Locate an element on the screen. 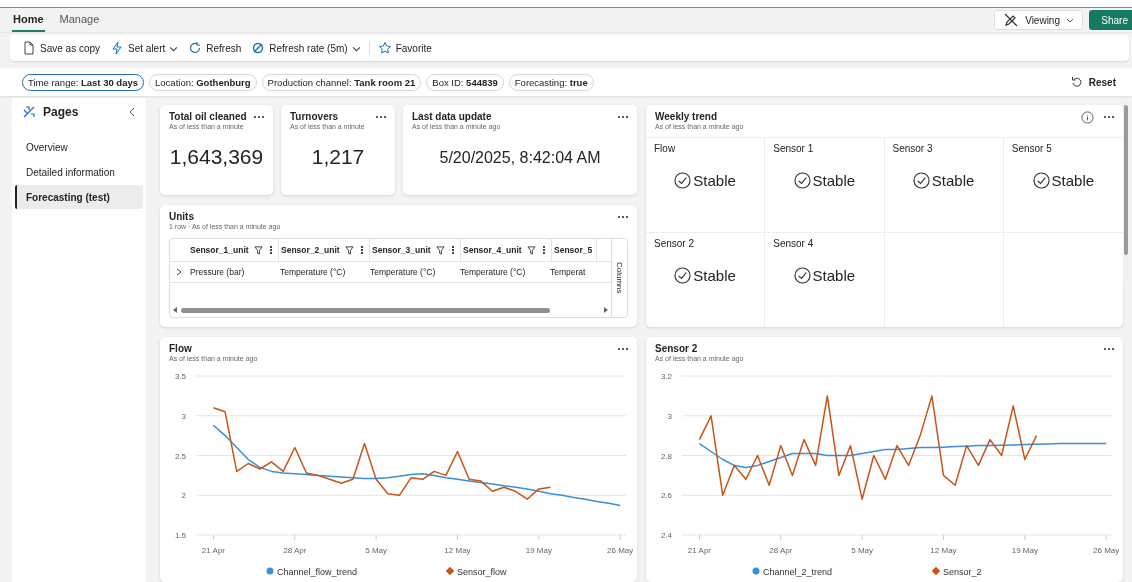 This screenshot has width=1132, height=582. column-header: Sensor_2_unit is located at coordinates (324, 250).